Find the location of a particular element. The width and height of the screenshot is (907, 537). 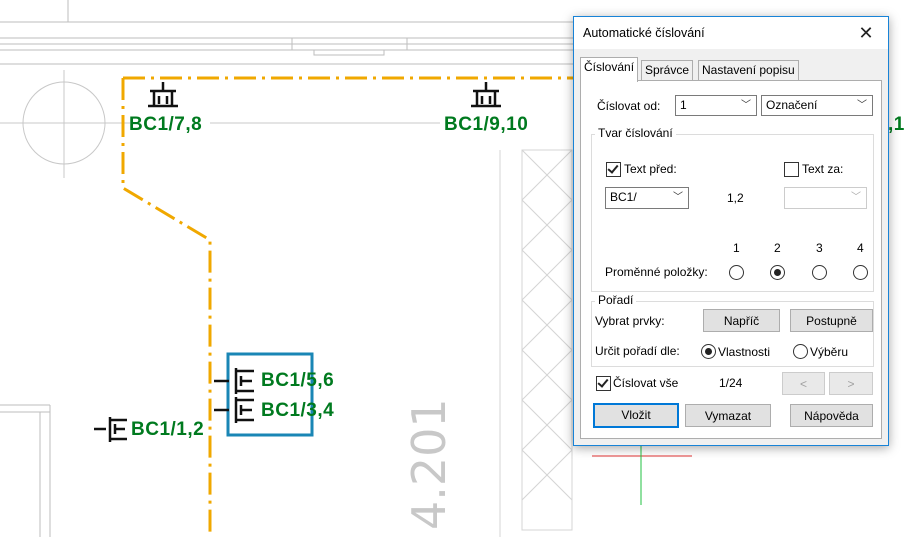

number-all-checkbox is located at coordinates (603, 383).